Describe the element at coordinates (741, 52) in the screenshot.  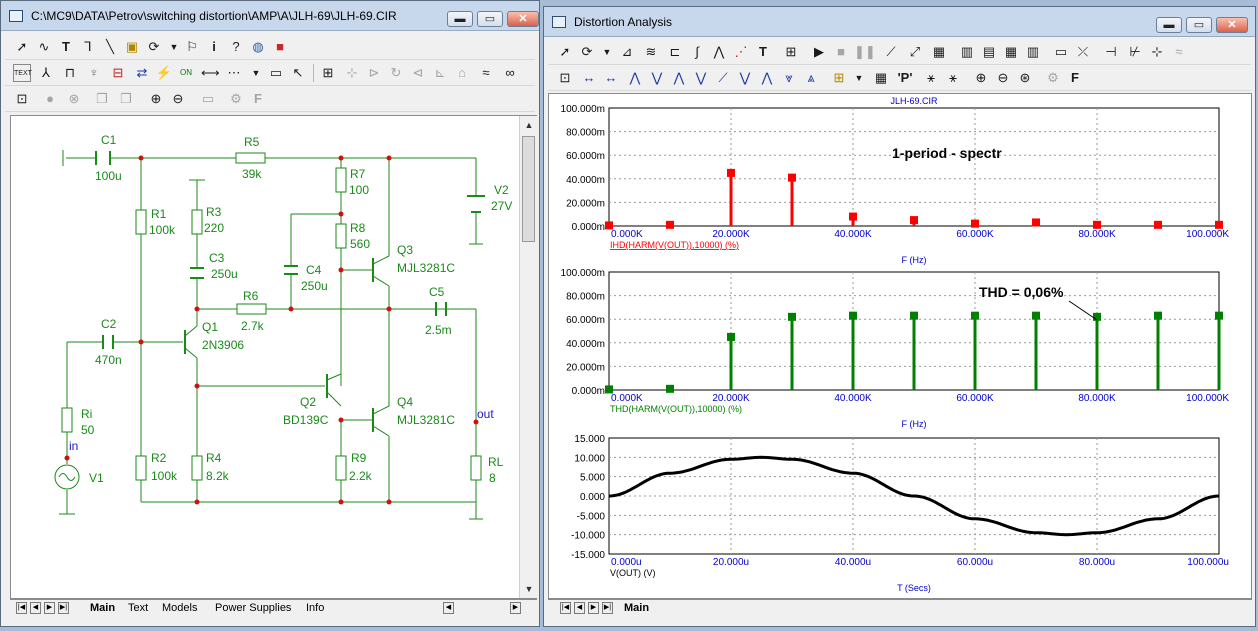
I see `dash-icon: ⋰` at that location.